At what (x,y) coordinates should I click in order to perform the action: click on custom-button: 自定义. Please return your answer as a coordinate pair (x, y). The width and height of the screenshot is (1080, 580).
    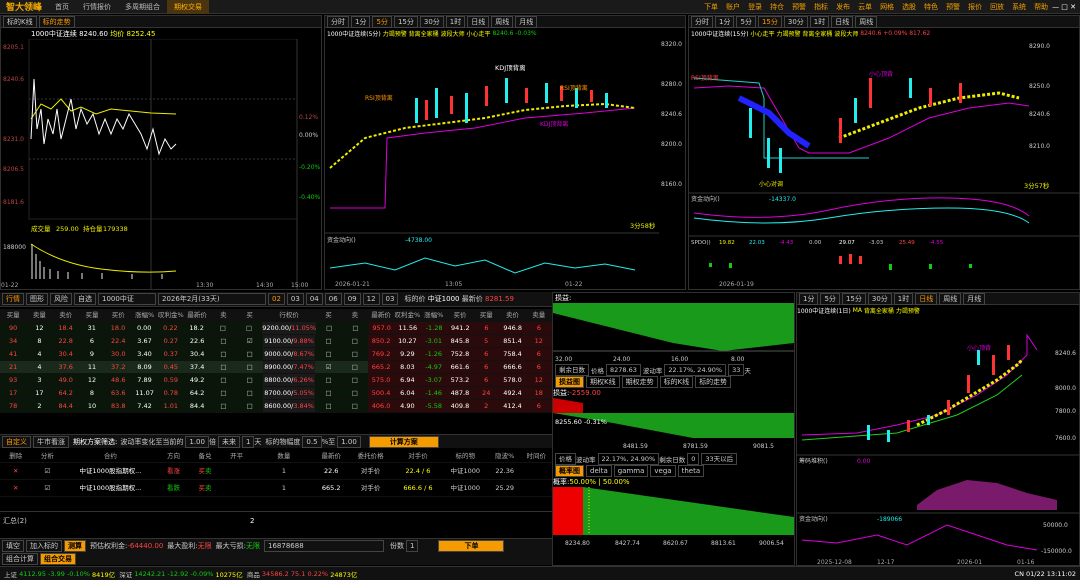
    Looking at the image, I should click on (16, 441).